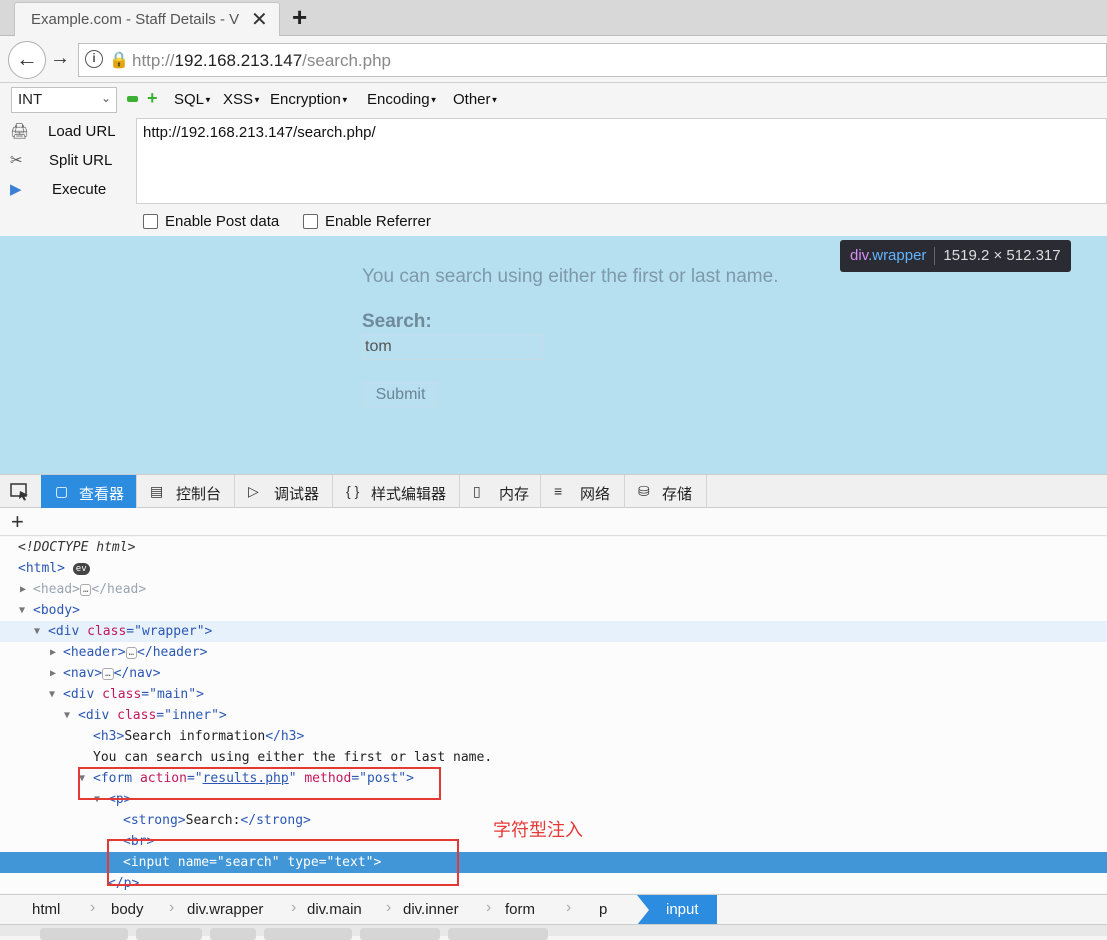  What do you see at coordinates (238, 60) in the screenshot?
I see `url-host: 192.168.213.147` at bounding box center [238, 60].